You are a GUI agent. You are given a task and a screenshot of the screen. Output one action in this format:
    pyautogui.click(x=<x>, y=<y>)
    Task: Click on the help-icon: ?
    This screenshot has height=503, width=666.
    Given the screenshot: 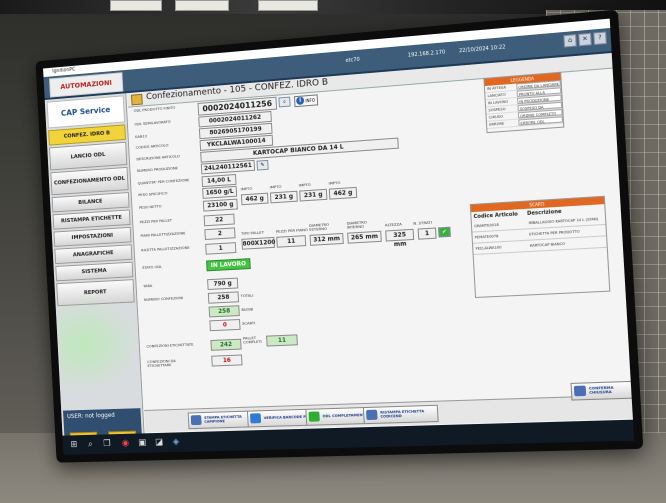 What is the action you would take?
    pyautogui.click(x=600, y=38)
    